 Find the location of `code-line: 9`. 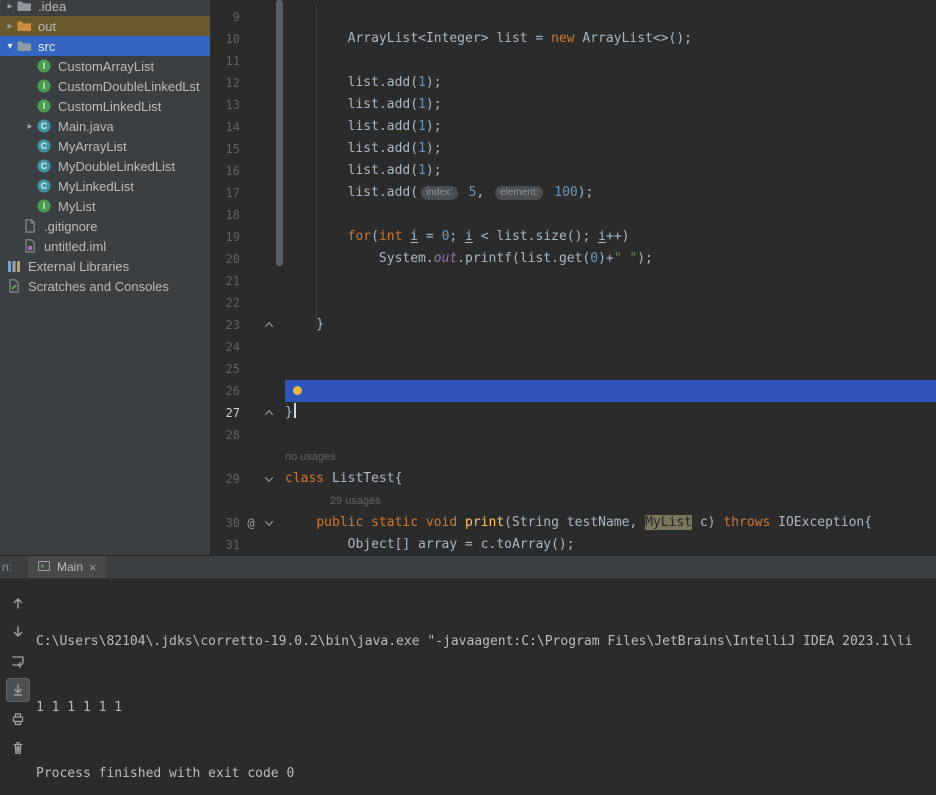

code-line: 9 is located at coordinates (573, 17).